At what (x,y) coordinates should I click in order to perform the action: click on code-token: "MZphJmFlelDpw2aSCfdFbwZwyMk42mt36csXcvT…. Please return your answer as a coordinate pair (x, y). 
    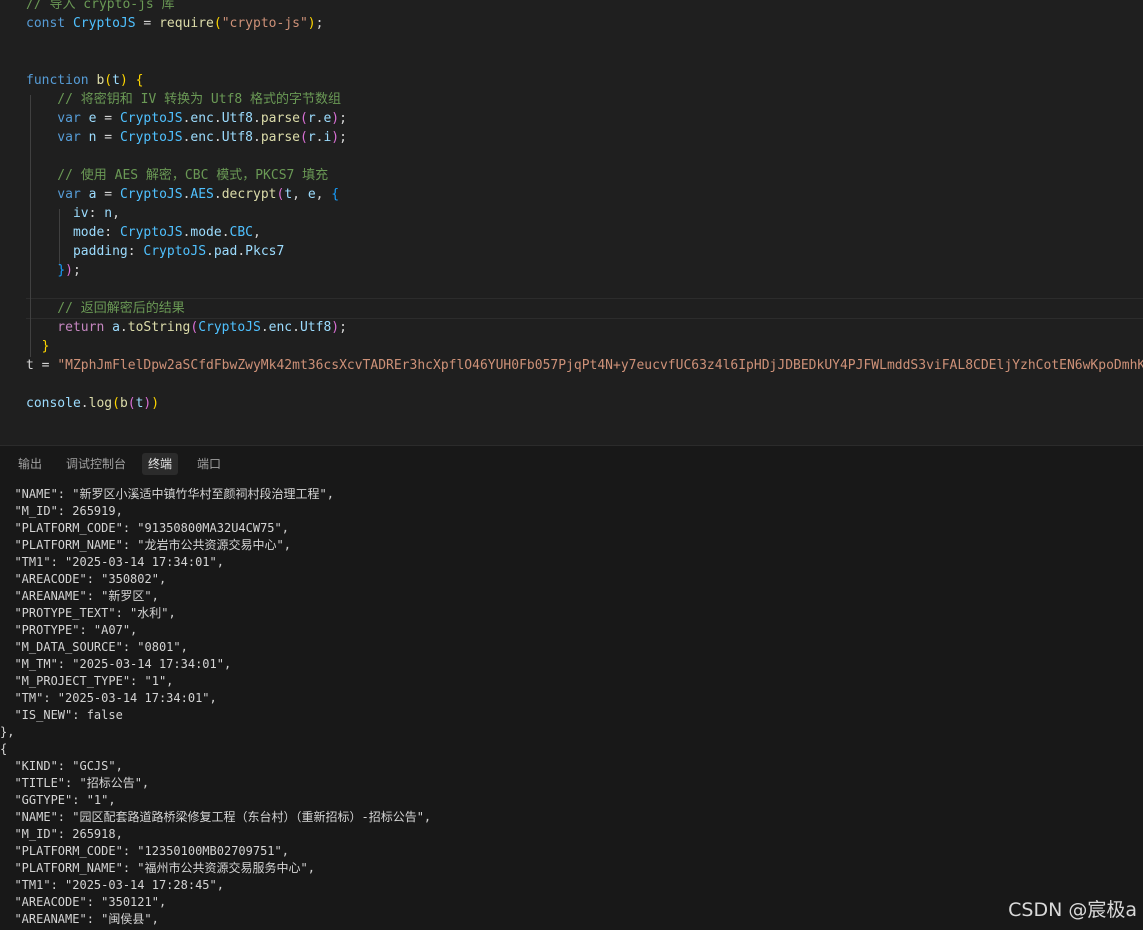
    Looking at the image, I should click on (600, 365).